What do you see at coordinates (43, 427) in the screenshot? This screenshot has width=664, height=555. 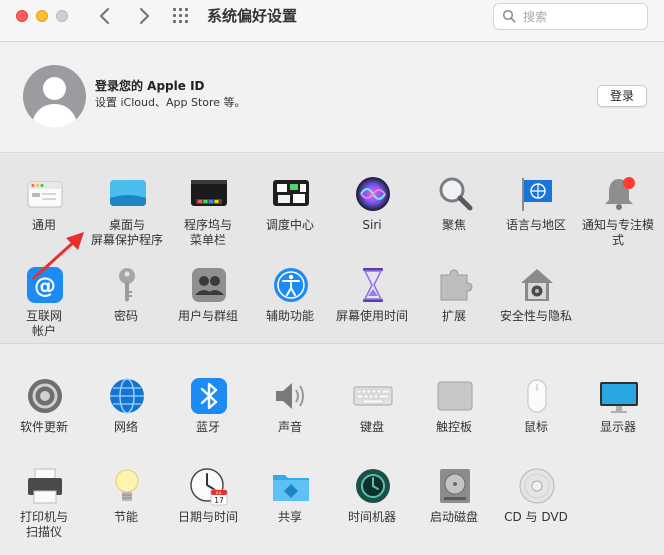 I see `pref-label: 软件更新` at bounding box center [43, 427].